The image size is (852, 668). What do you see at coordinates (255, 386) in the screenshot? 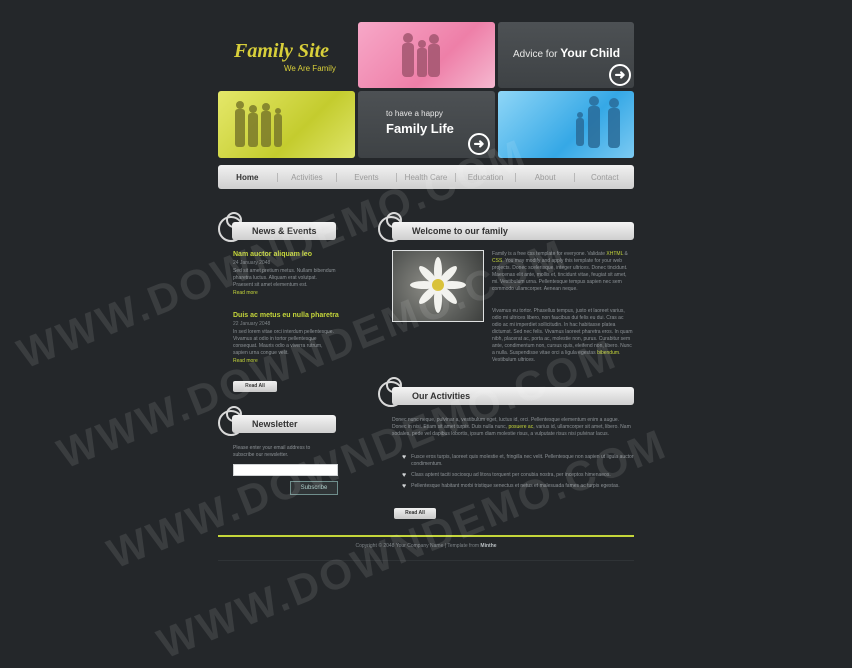
I see `news-read-all-button: Read All` at bounding box center [255, 386].